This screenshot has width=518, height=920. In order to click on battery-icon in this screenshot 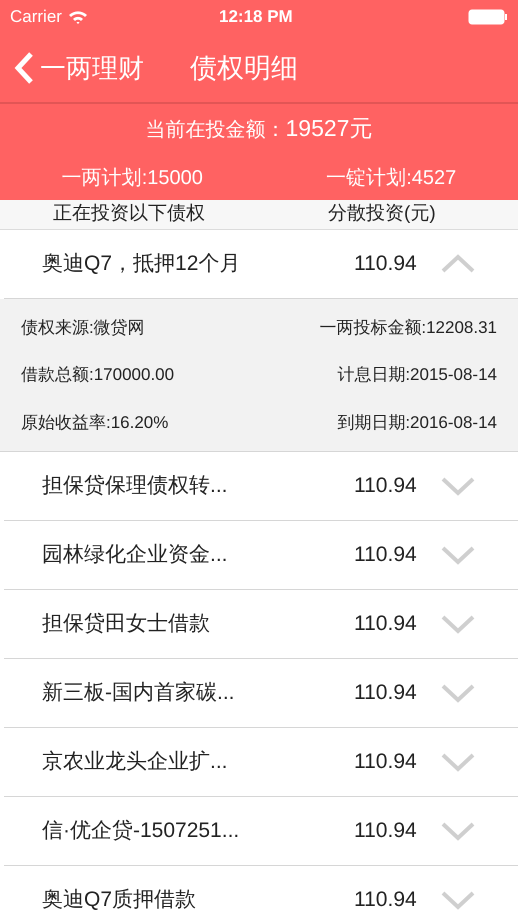, I will do `click(488, 17)`.